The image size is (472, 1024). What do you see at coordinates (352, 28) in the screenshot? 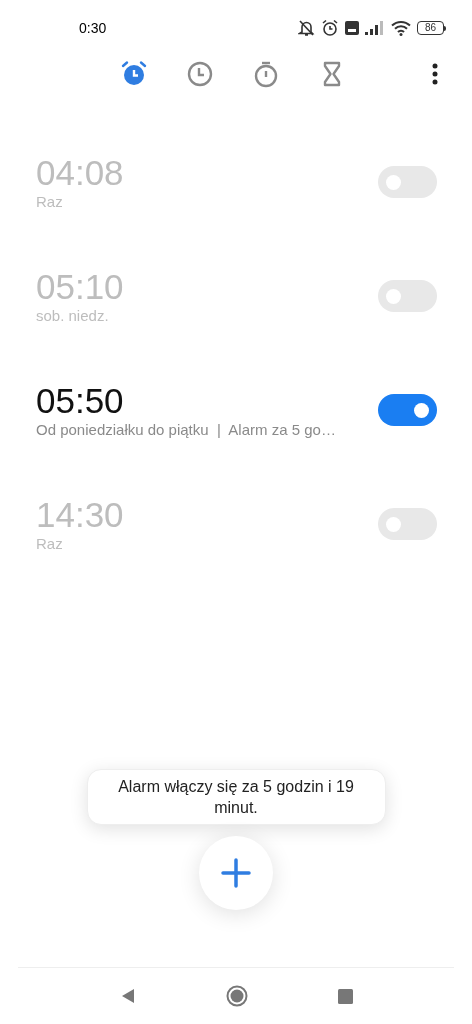
I see `volte-icon` at bounding box center [352, 28].